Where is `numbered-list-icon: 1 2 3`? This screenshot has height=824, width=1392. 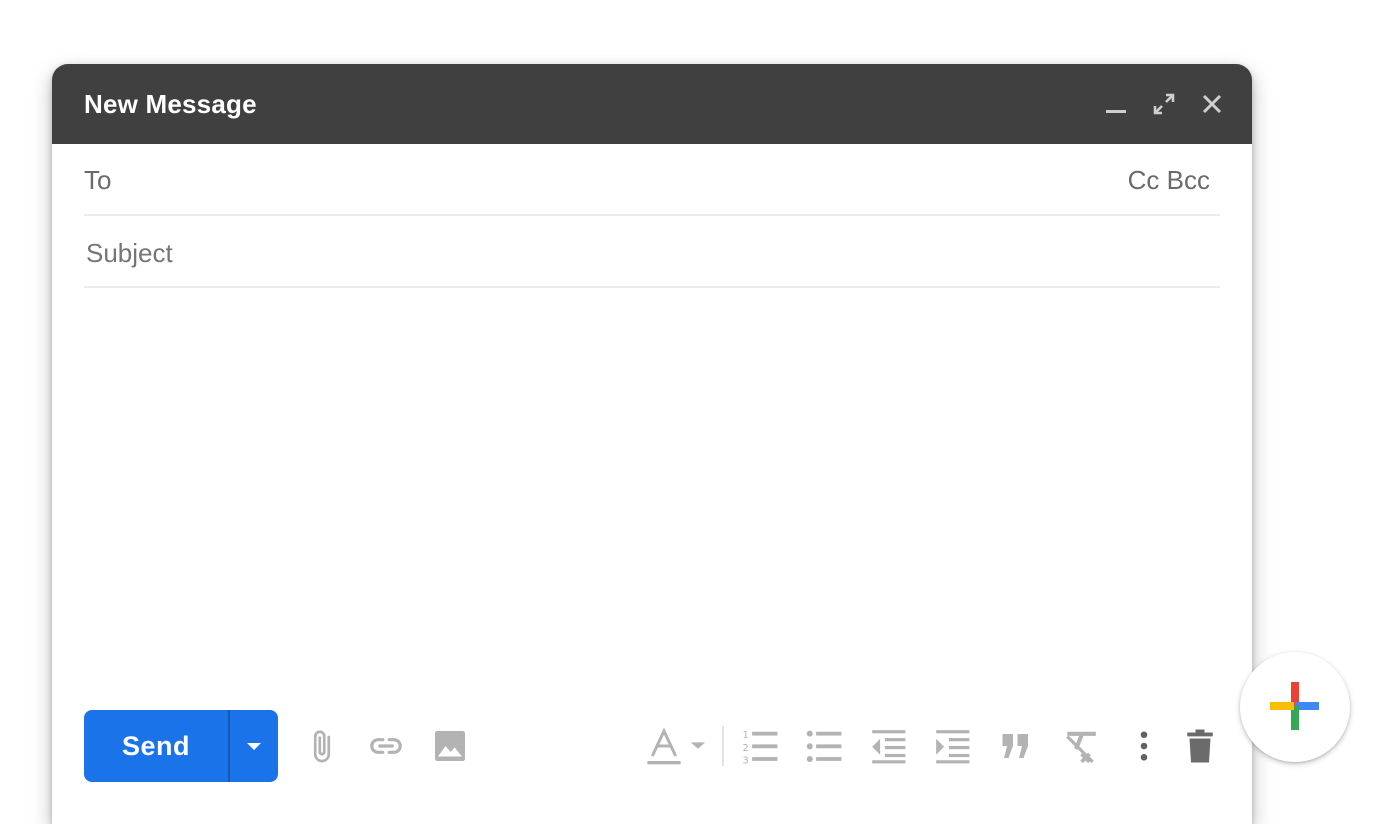
numbered-list-icon: 1 2 3 is located at coordinates (760, 746).